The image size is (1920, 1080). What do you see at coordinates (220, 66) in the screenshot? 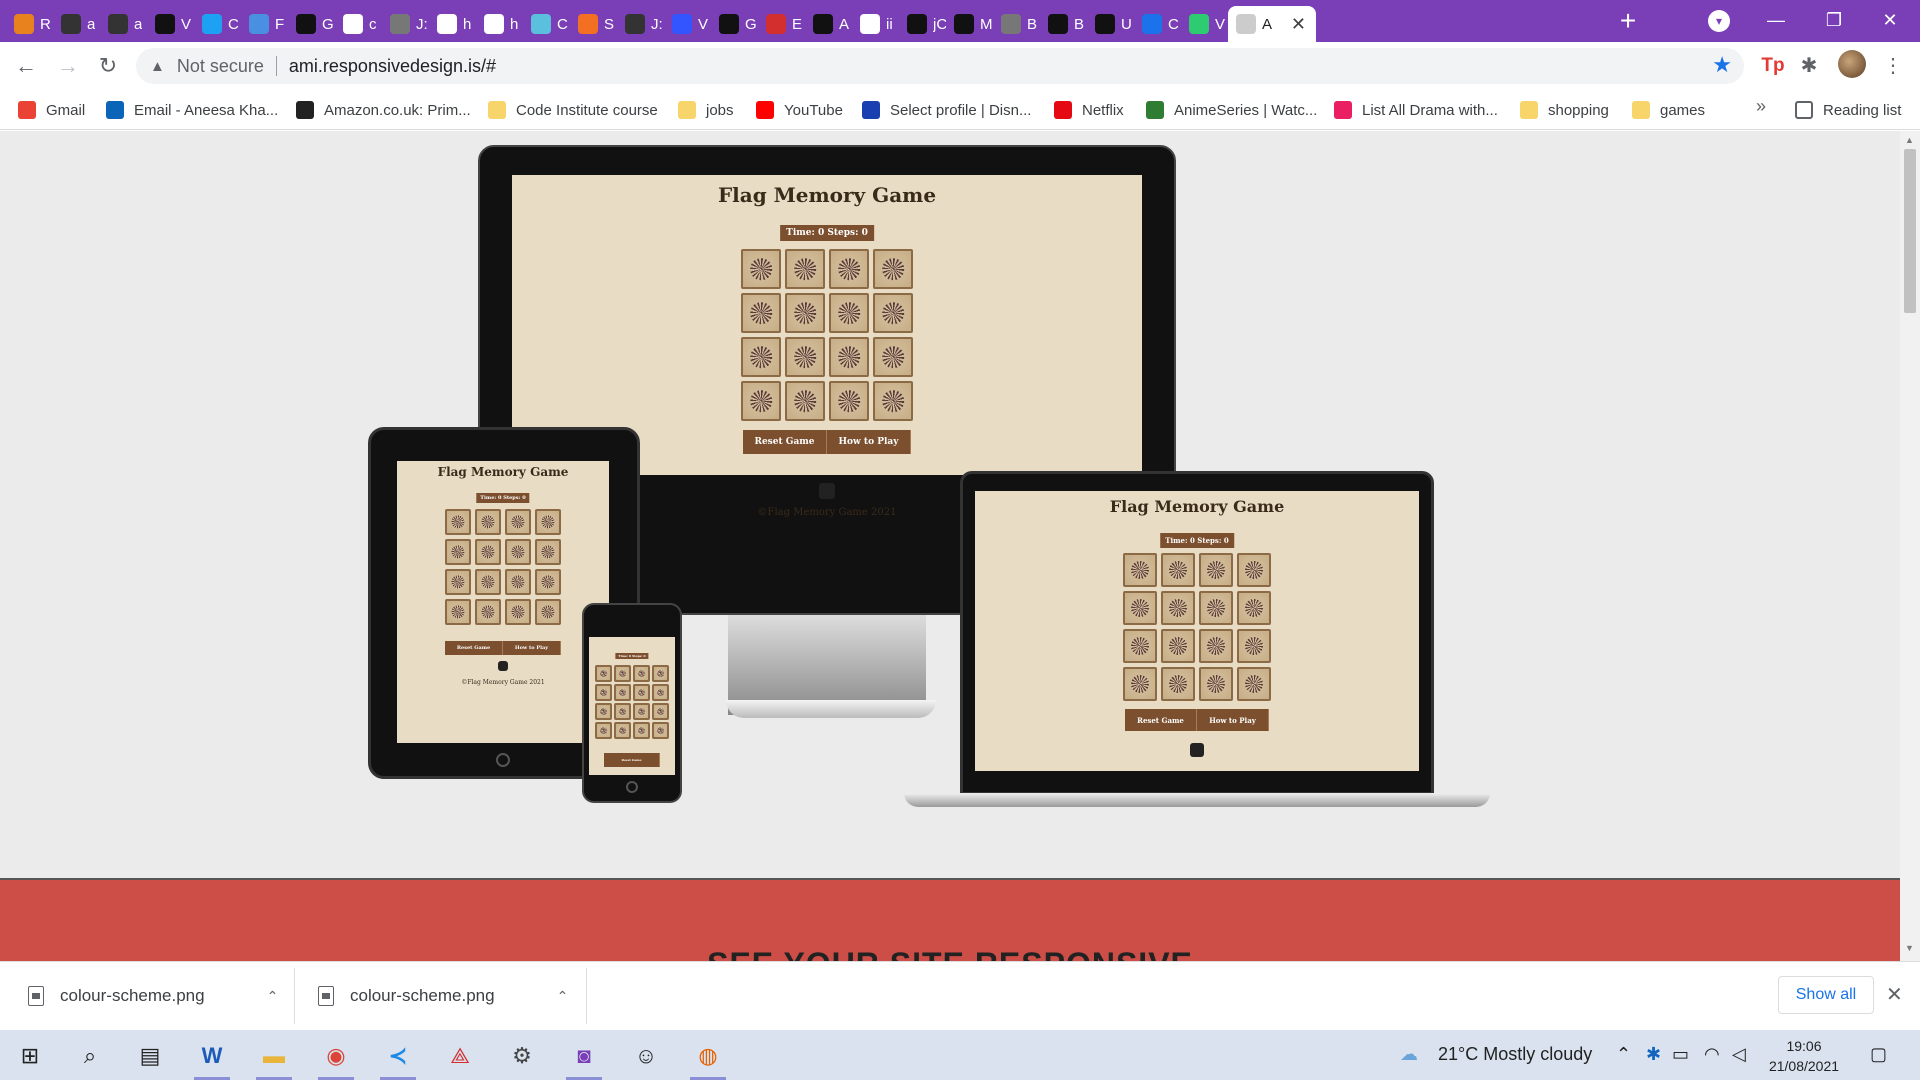
I see `security-label: Not secure` at bounding box center [220, 66].